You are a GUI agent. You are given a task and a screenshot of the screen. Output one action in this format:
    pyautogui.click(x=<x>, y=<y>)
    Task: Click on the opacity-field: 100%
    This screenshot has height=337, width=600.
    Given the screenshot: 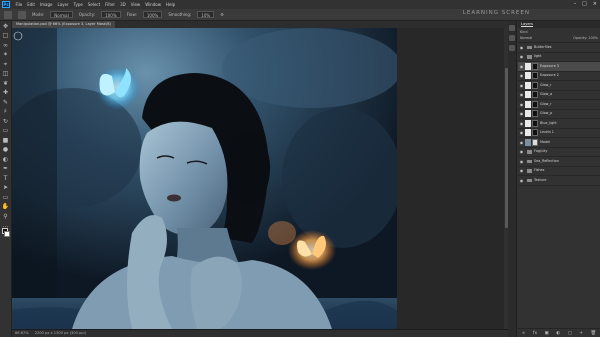 What is the action you would take?
    pyautogui.click(x=111, y=14)
    